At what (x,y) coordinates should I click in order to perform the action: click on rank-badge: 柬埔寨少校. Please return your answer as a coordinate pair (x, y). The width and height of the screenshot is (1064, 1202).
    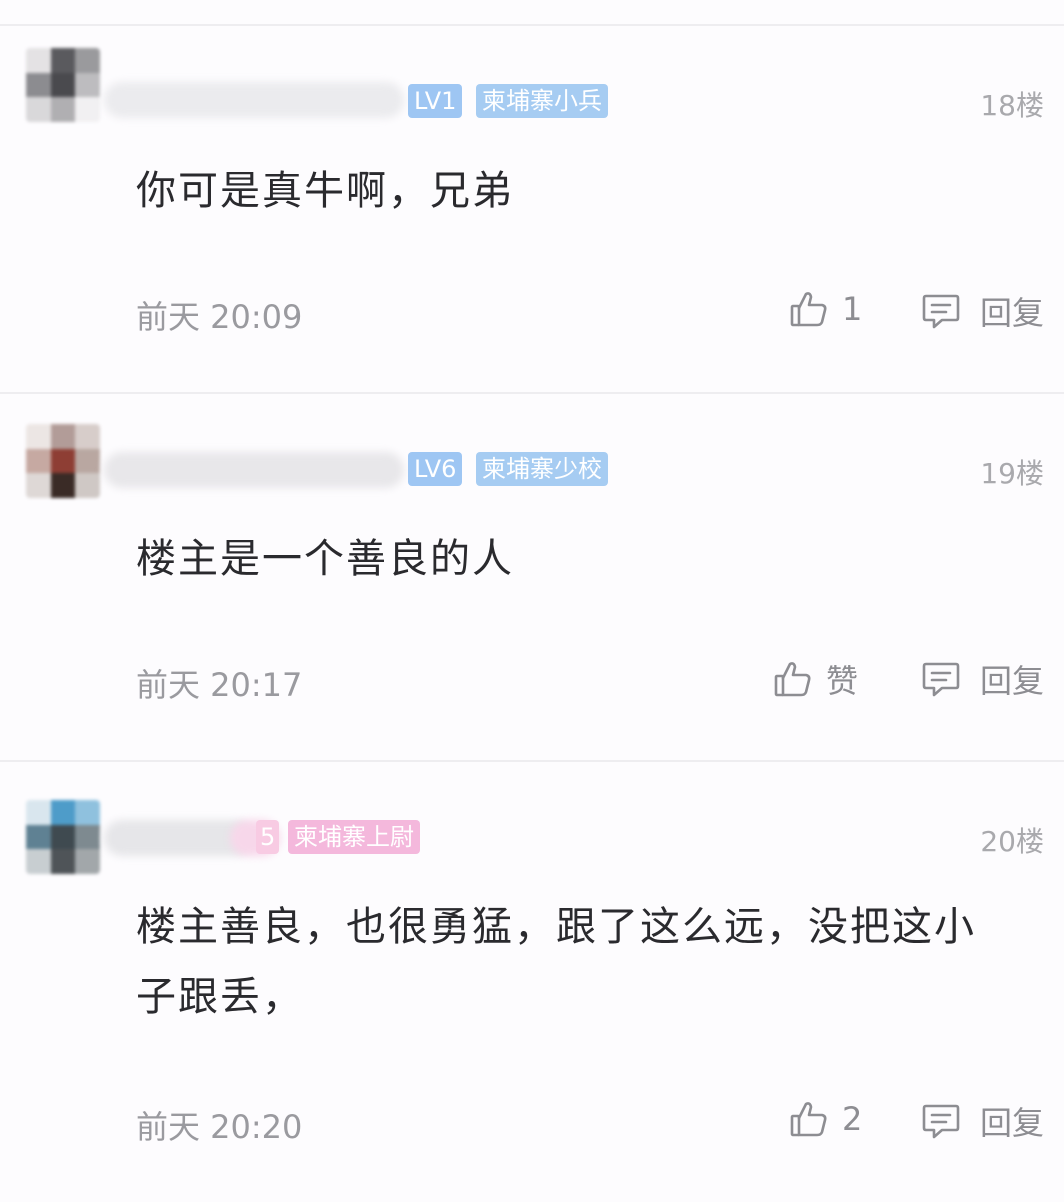
    Looking at the image, I should click on (542, 469).